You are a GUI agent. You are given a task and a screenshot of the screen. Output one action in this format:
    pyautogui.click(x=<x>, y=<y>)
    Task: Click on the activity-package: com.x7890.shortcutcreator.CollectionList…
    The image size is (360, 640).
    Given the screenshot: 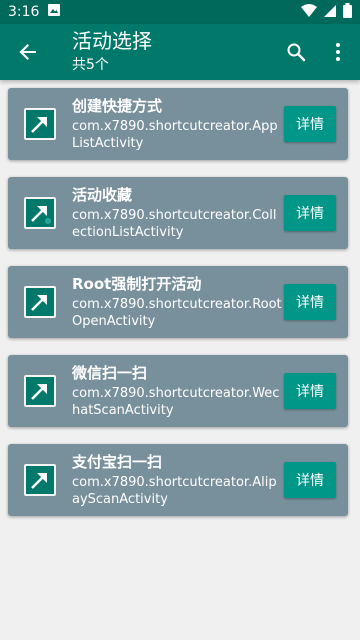 What is the action you would take?
    pyautogui.click(x=174, y=224)
    